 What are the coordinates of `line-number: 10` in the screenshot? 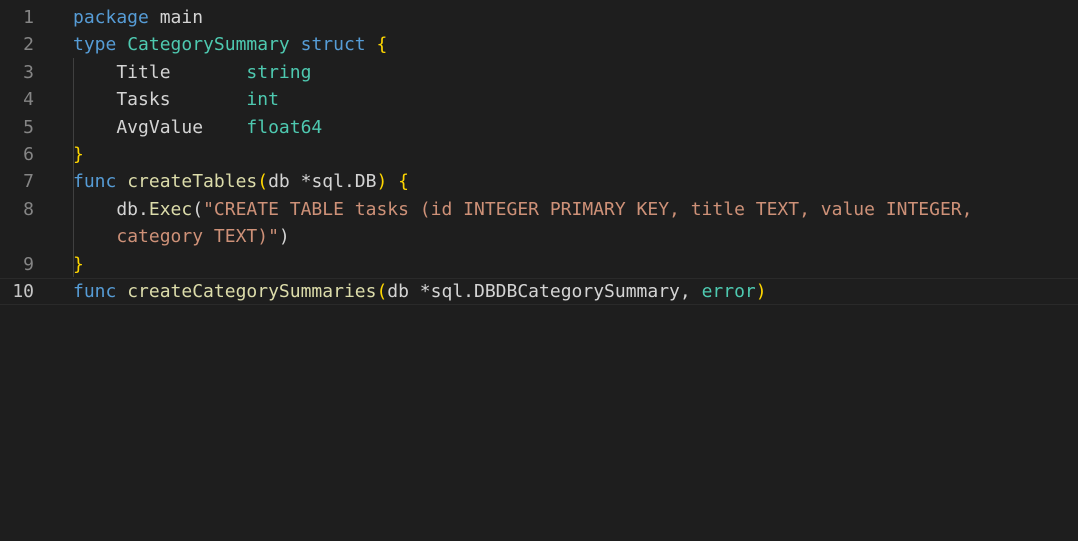 It's located at (23, 291).